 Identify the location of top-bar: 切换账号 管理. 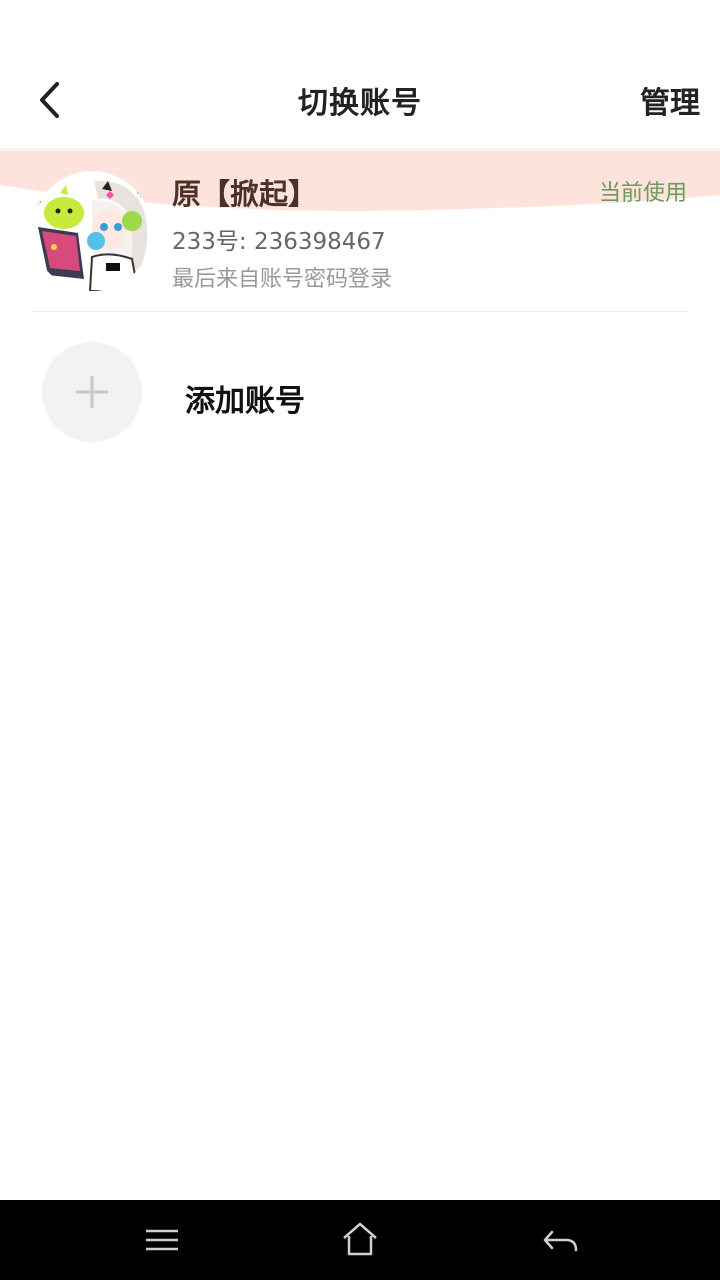
(360, 75).